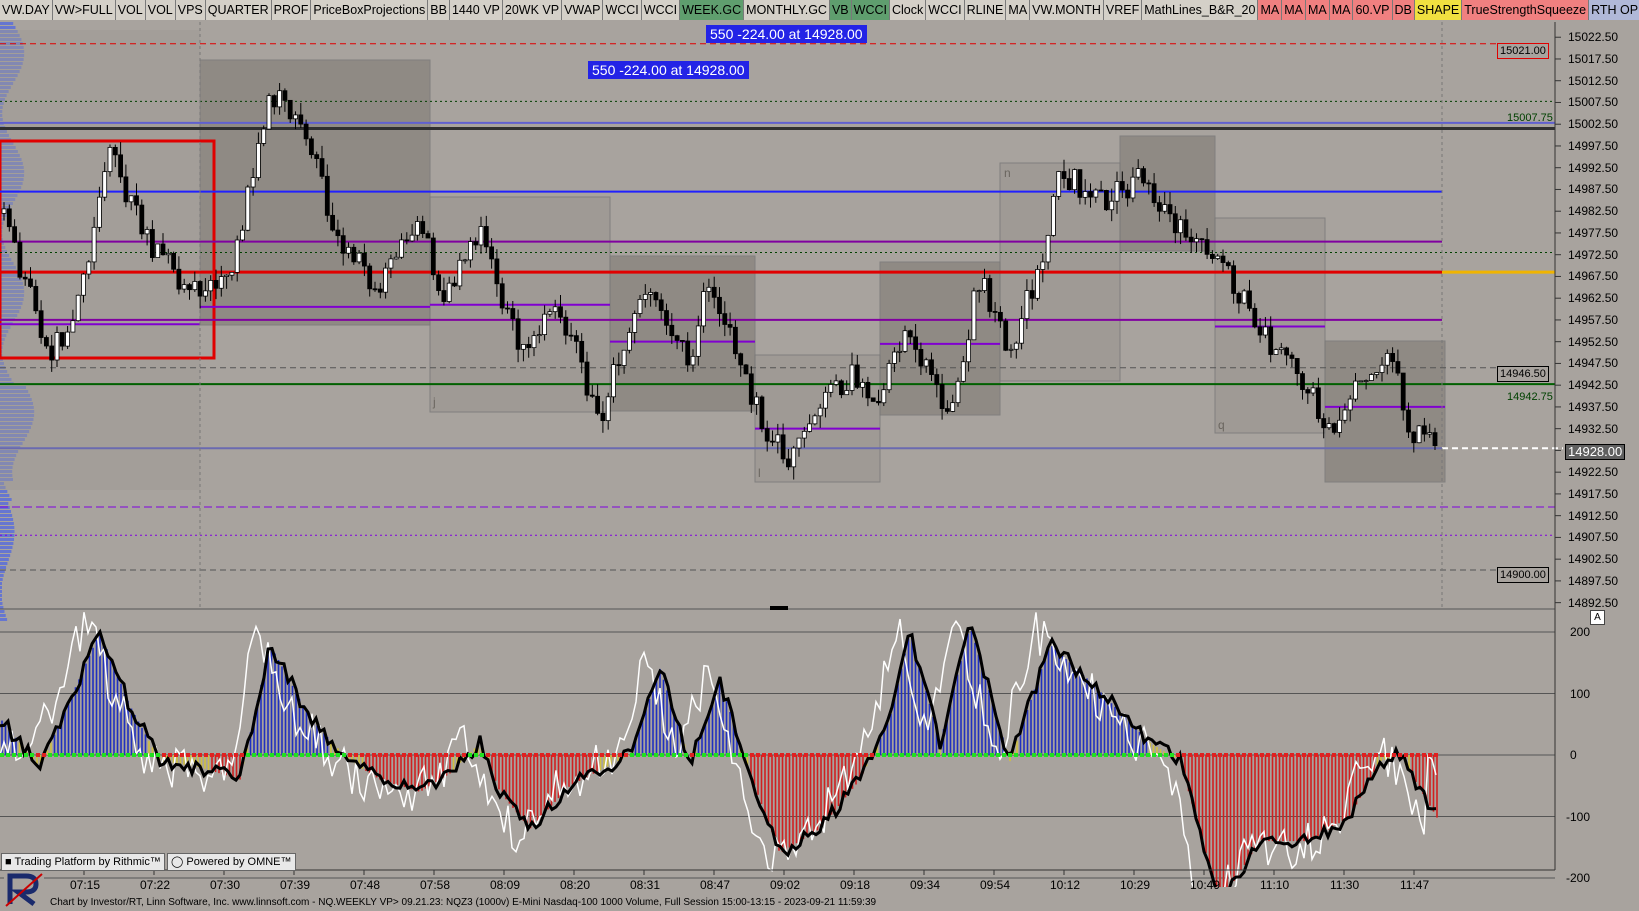 The width and height of the screenshot is (1639, 911). Describe the element at coordinates (1593, 406) in the screenshot. I see `price-tick: 14937.50` at that location.